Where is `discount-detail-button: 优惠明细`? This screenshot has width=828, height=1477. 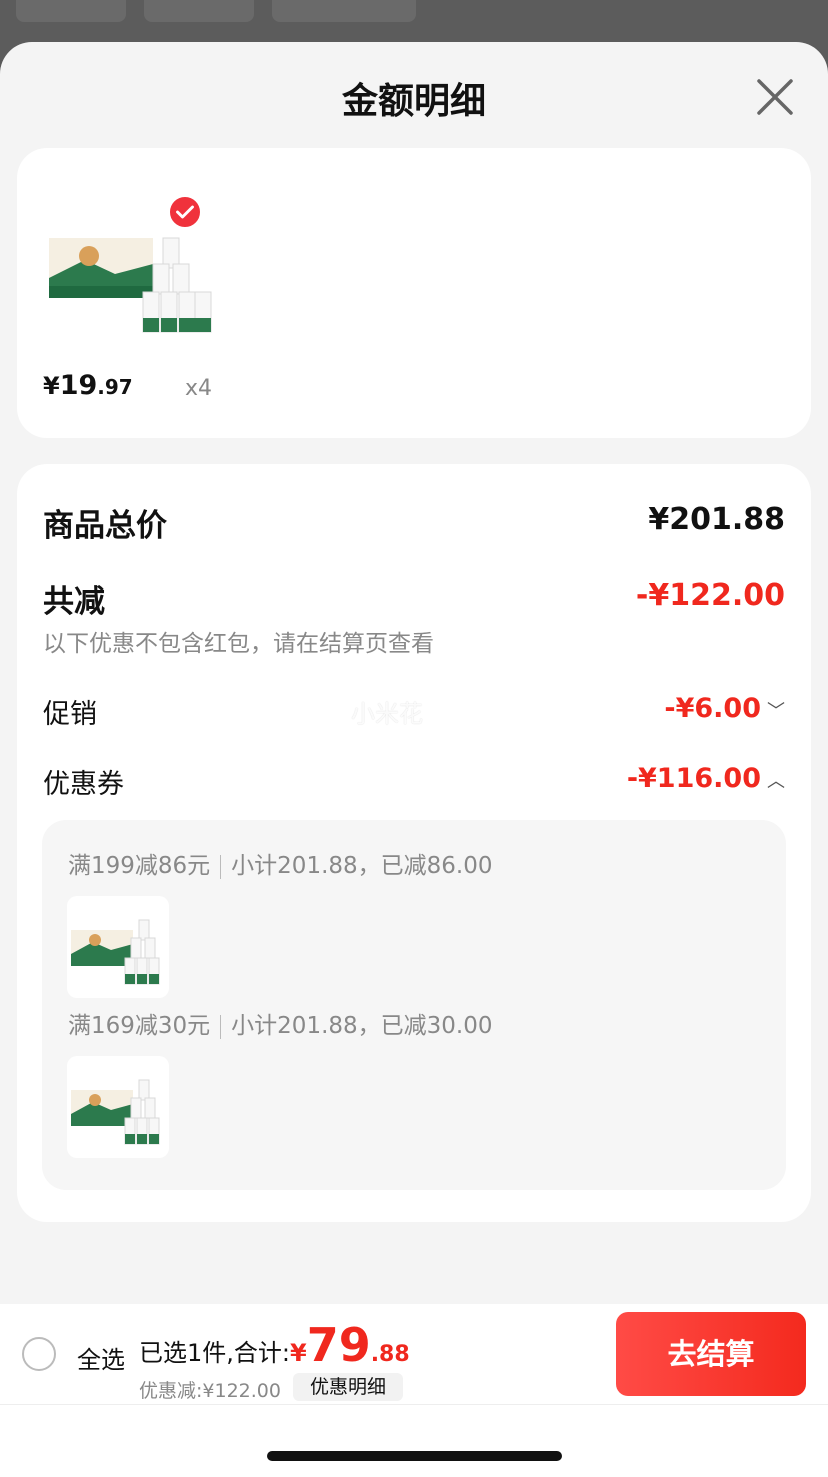 discount-detail-button: 优惠明细 is located at coordinates (348, 1387).